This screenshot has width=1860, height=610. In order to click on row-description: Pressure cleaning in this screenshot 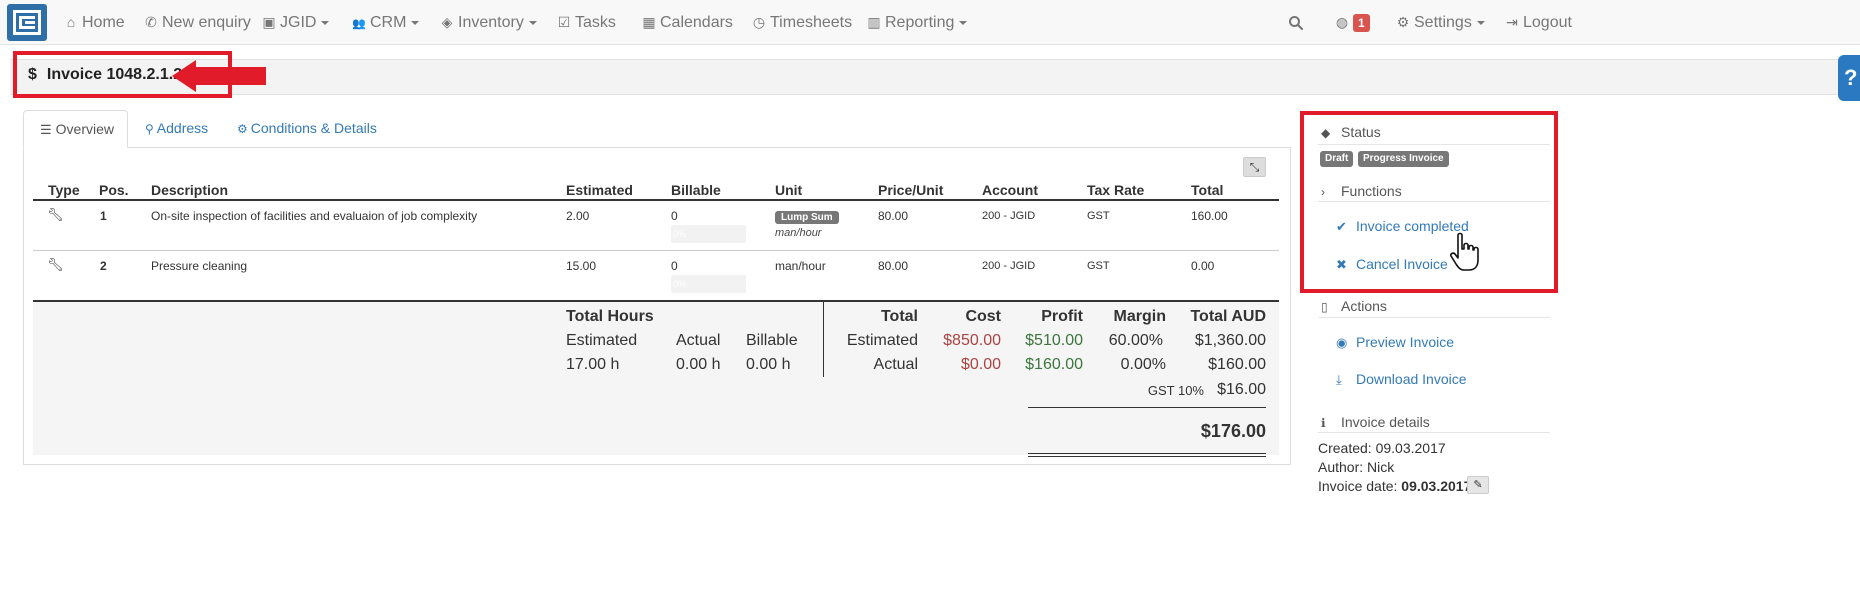, I will do `click(199, 266)`.